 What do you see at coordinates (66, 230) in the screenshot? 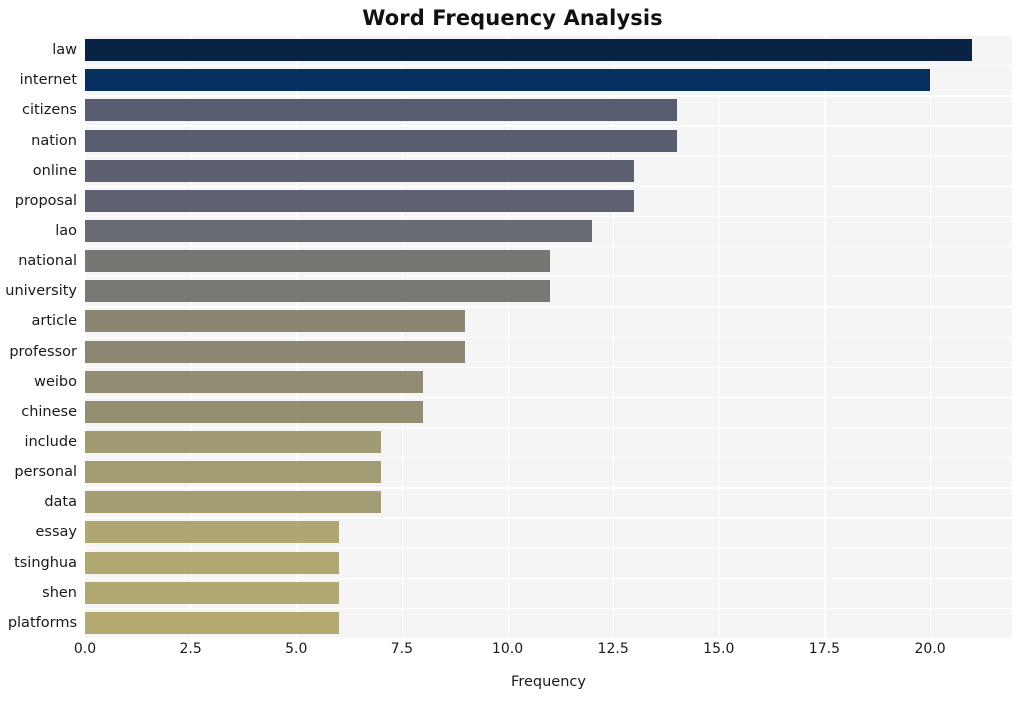
I see `y-tick-label-lao: lao` at bounding box center [66, 230].